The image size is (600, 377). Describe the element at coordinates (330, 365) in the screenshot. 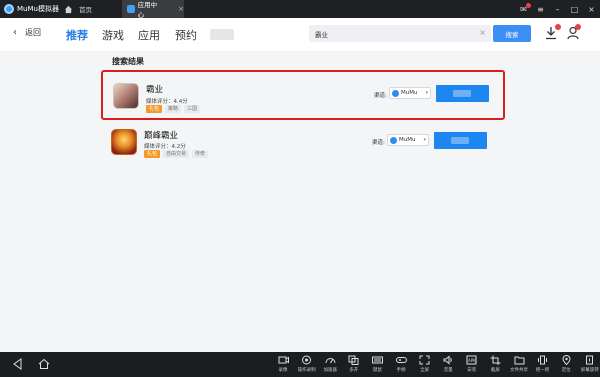

I see `toolbar-speed-button: 加速器` at that location.